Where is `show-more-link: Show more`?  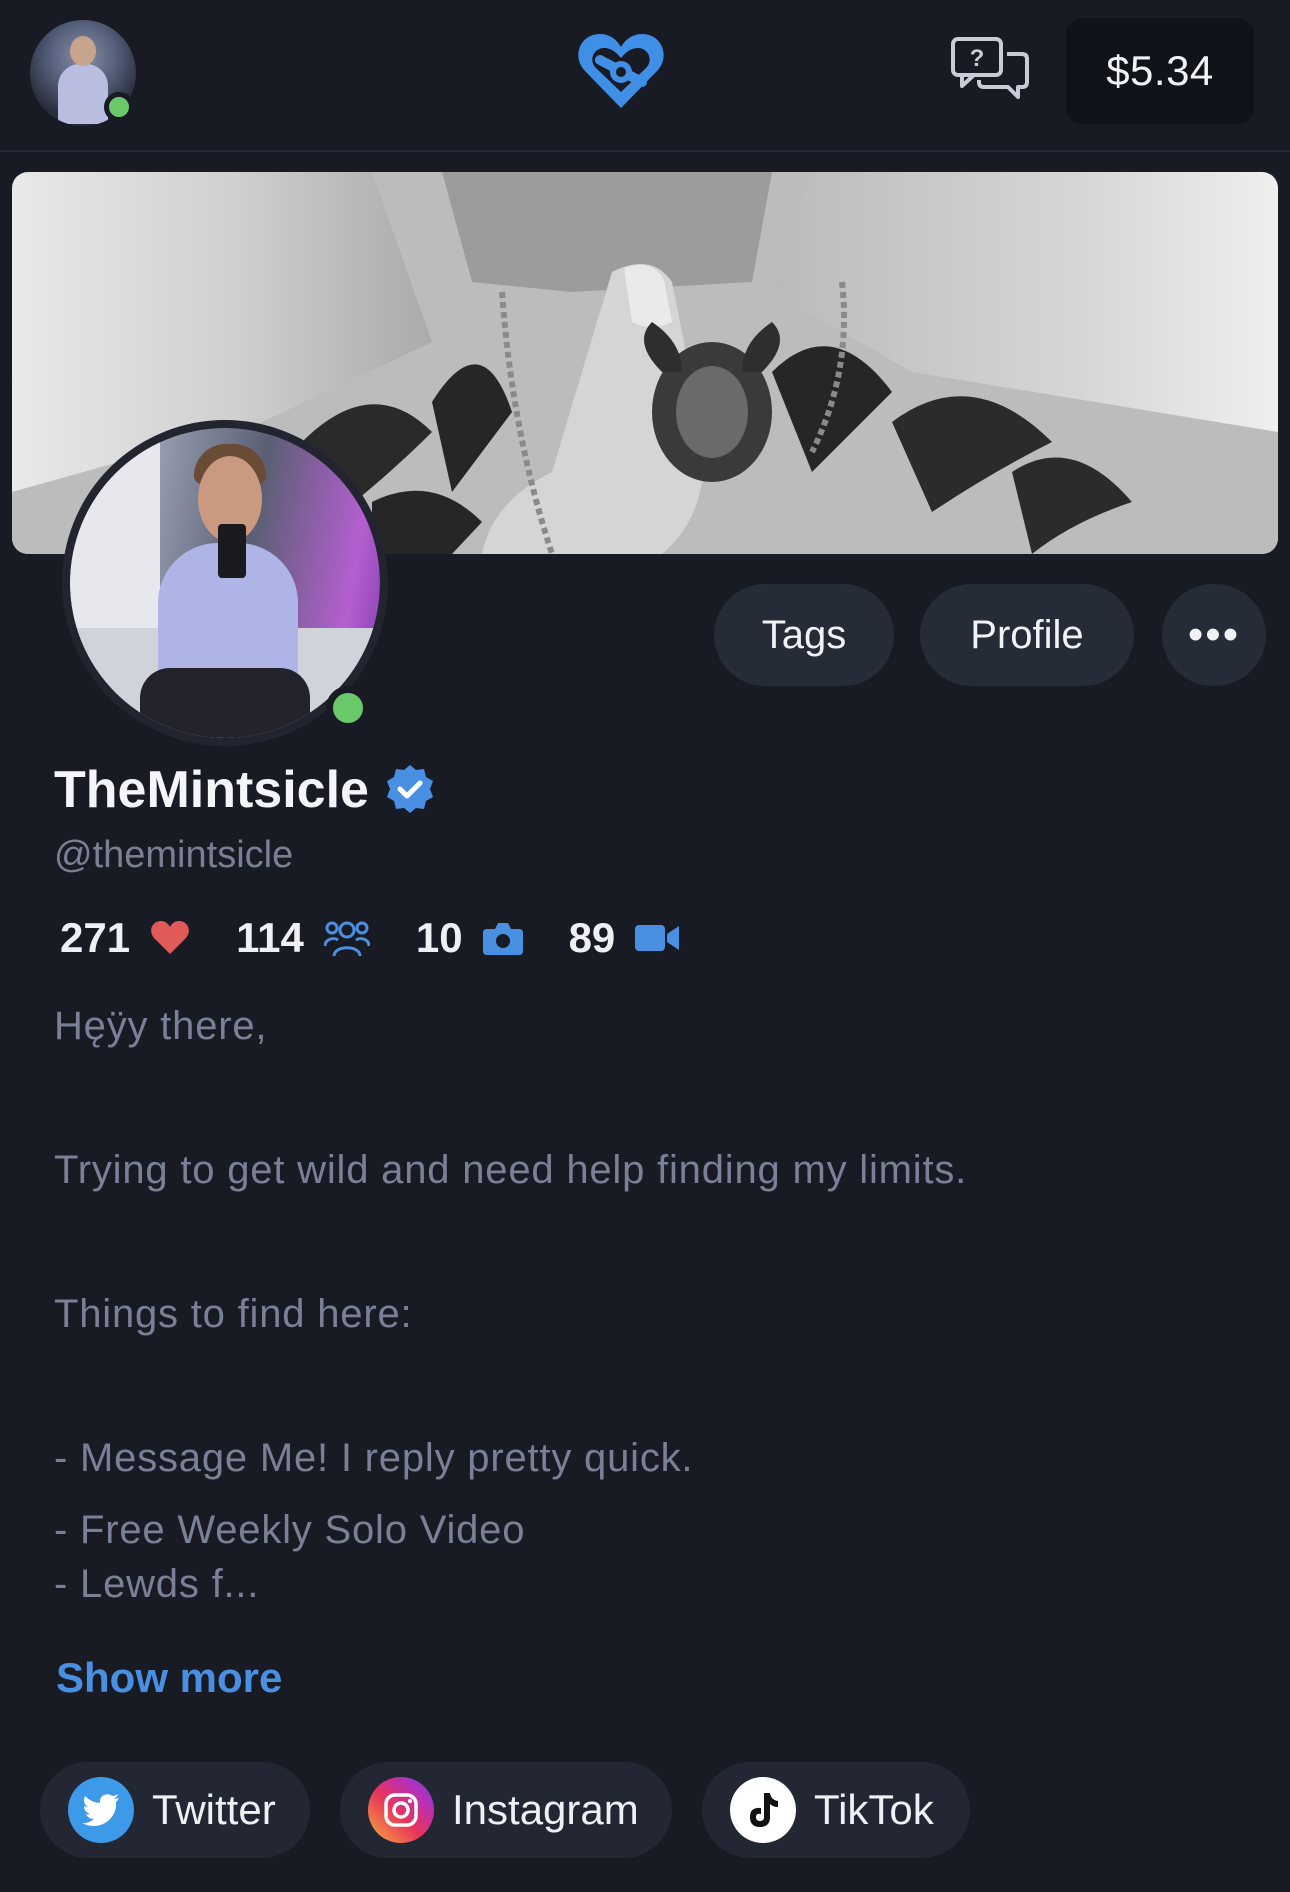 show-more-link: Show more is located at coordinates (169, 1678).